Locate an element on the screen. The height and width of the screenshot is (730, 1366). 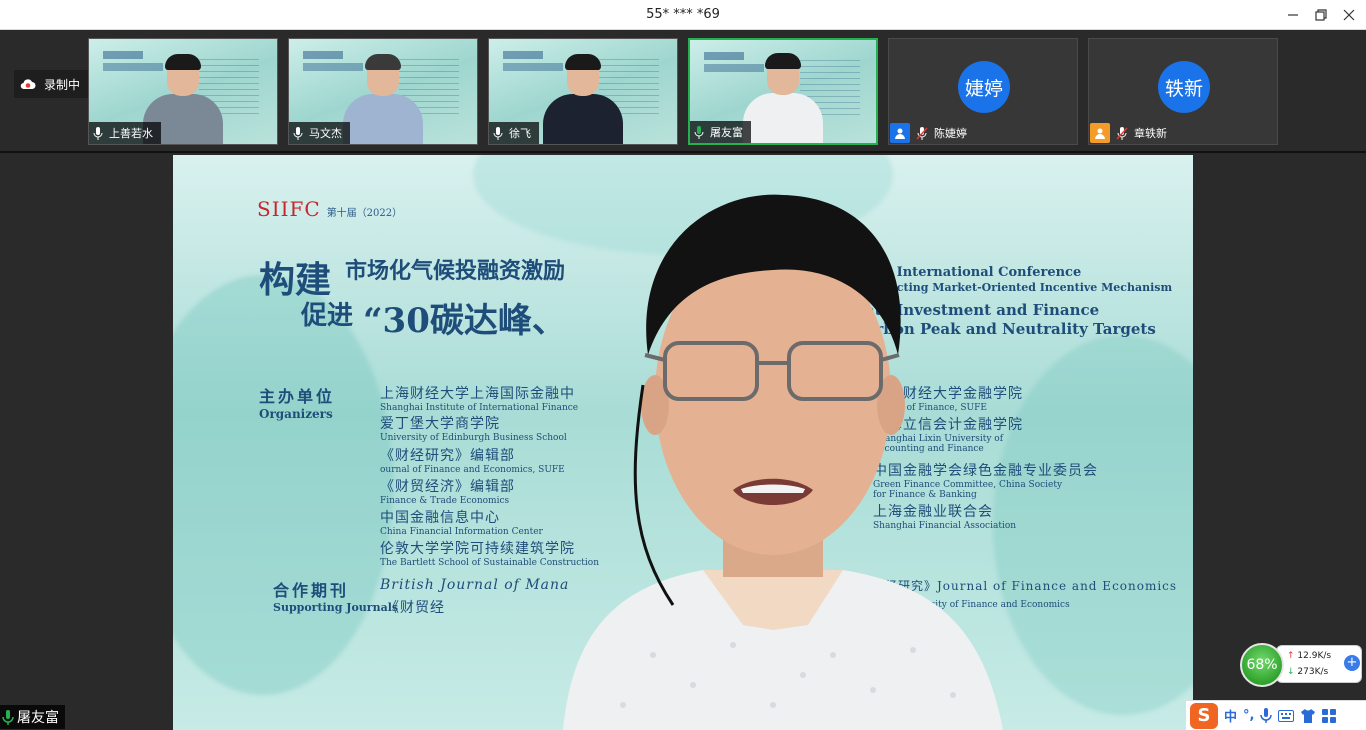
upload-speed: 12.9K/s is located at coordinates (1314, 656).